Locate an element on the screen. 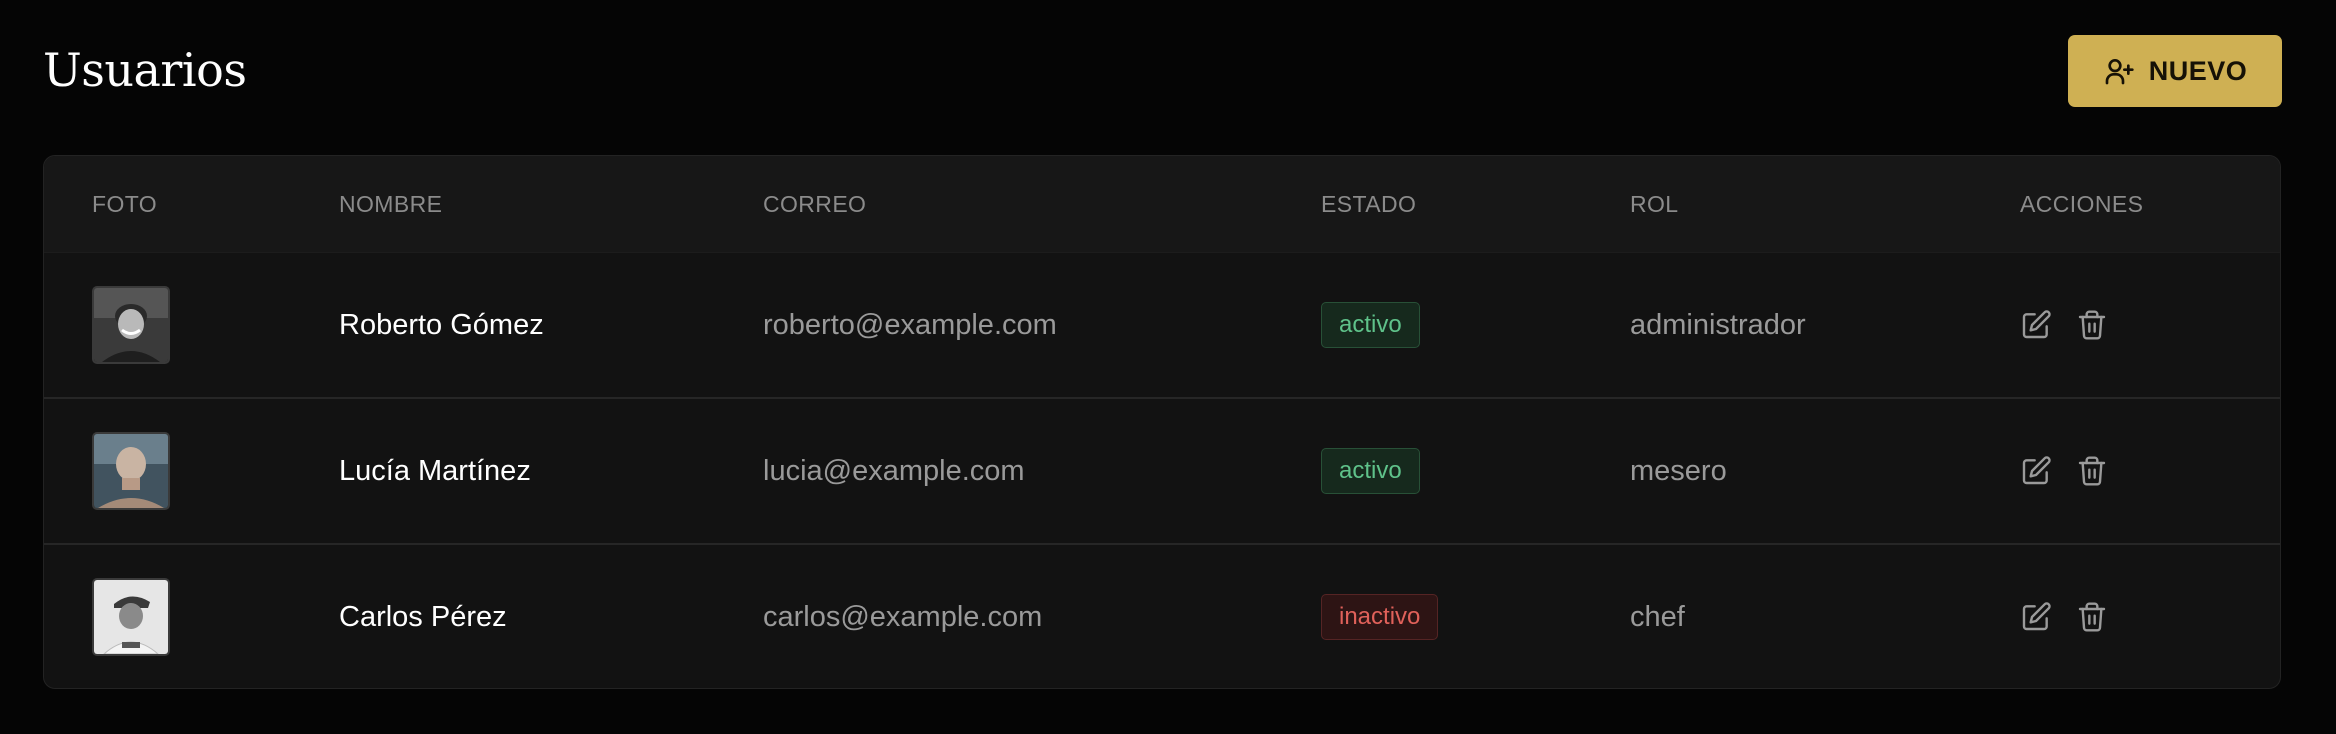 The height and width of the screenshot is (734, 2336). user-plus-icon is located at coordinates (2119, 71).